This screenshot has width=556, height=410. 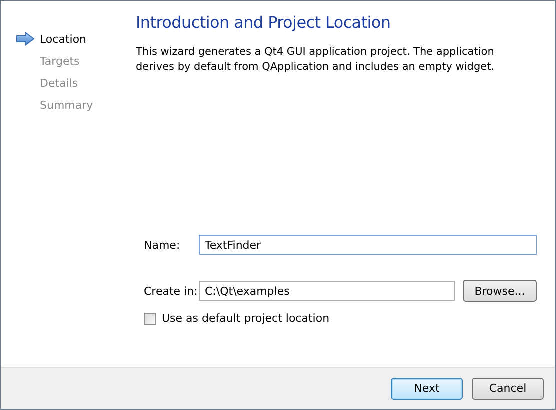 I want to click on step-label: Summary, so click(x=67, y=105).